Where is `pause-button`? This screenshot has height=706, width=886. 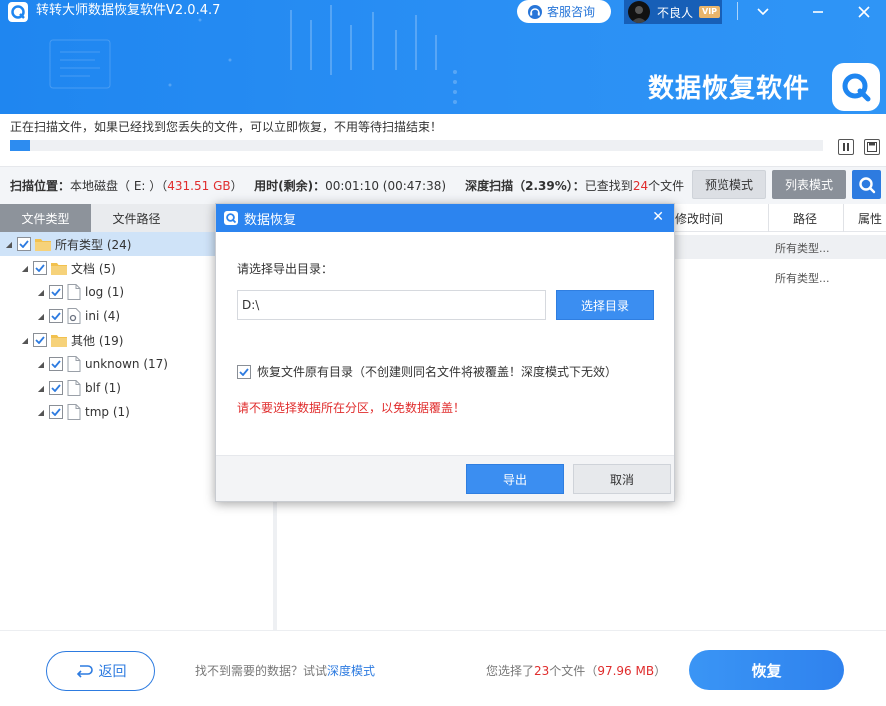 pause-button is located at coordinates (846, 147).